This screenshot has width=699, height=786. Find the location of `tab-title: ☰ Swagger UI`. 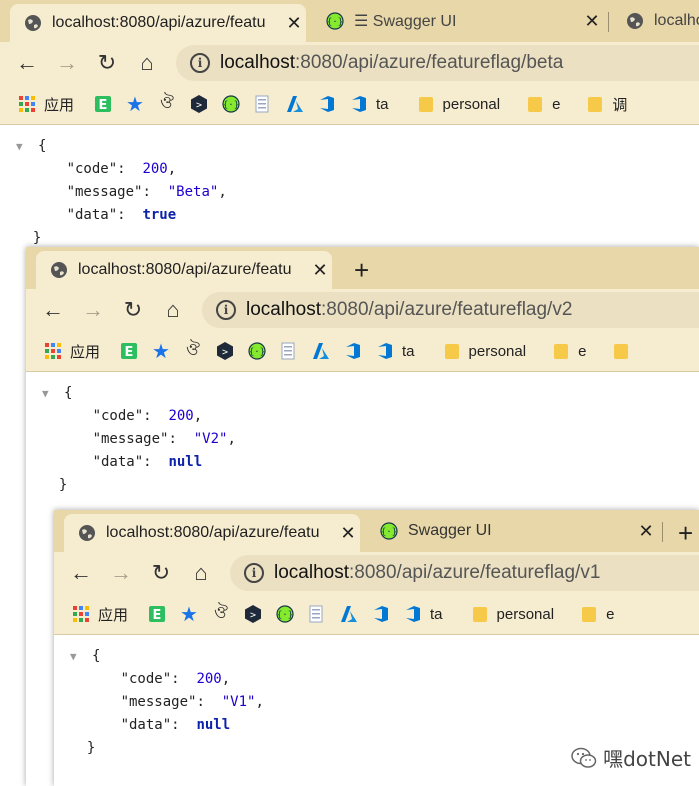

tab-title: ☰ Swagger UI is located at coordinates (405, 21).